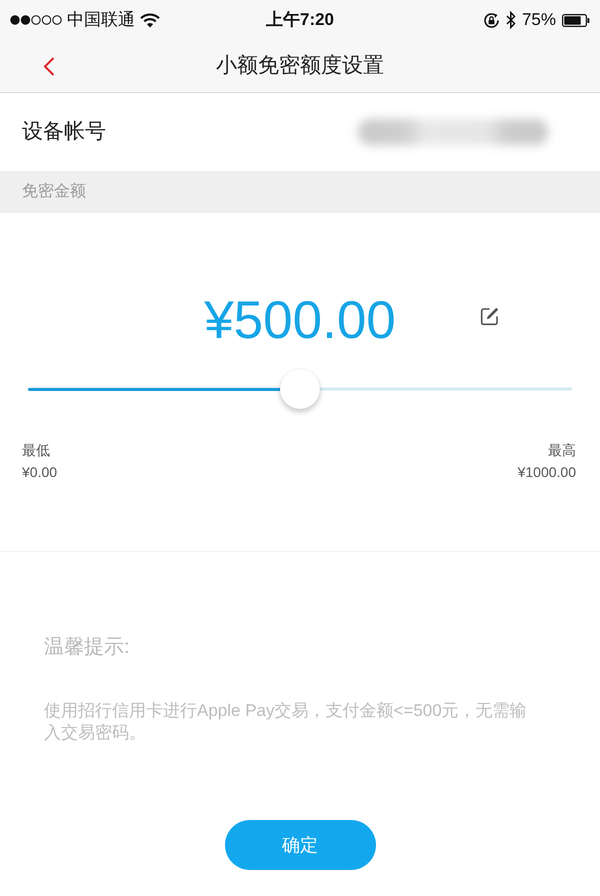 The image size is (600, 896). Describe the element at coordinates (576, 20) in the screenshot. I see `battery-icon` at that location.